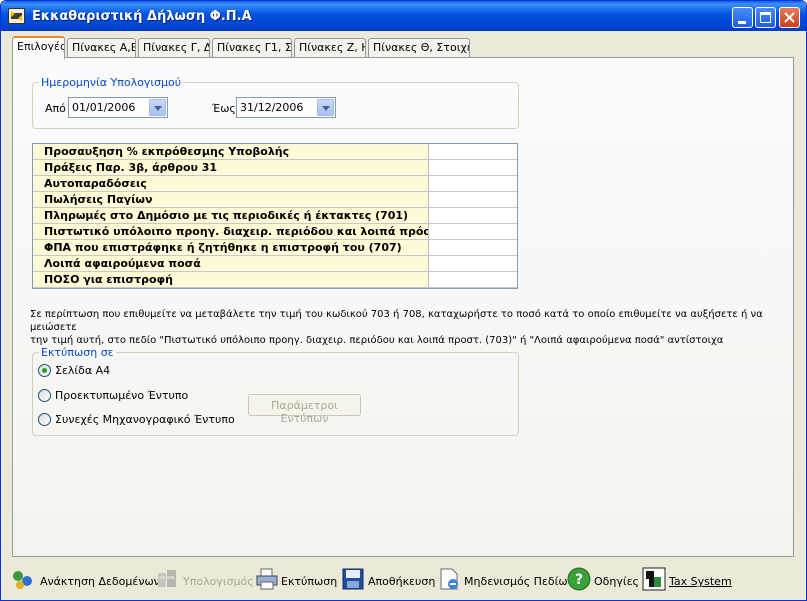 This screenshot has height=601, width=807. Describe the element at coordinates (218, 581) in the screenshot. I see `calculate-label: Υπολογισμός` at that location.